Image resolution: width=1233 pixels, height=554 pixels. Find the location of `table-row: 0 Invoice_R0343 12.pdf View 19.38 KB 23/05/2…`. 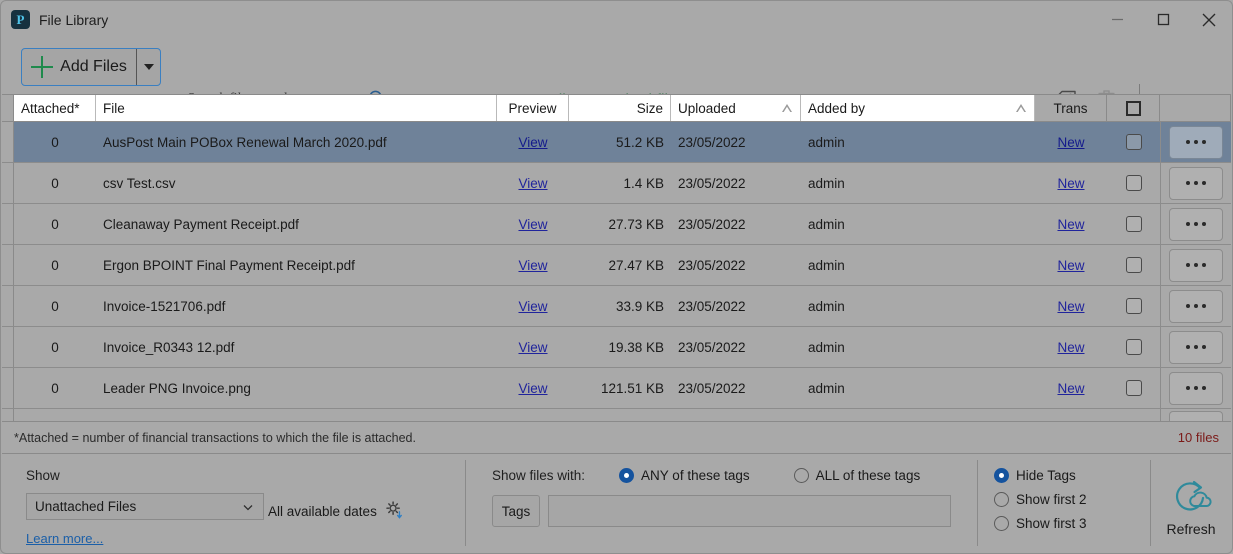

table-row: 0 Invoice_R0343 12.pdf View 19.38 KB 23/05/2… is located at coordinates (616, 347).